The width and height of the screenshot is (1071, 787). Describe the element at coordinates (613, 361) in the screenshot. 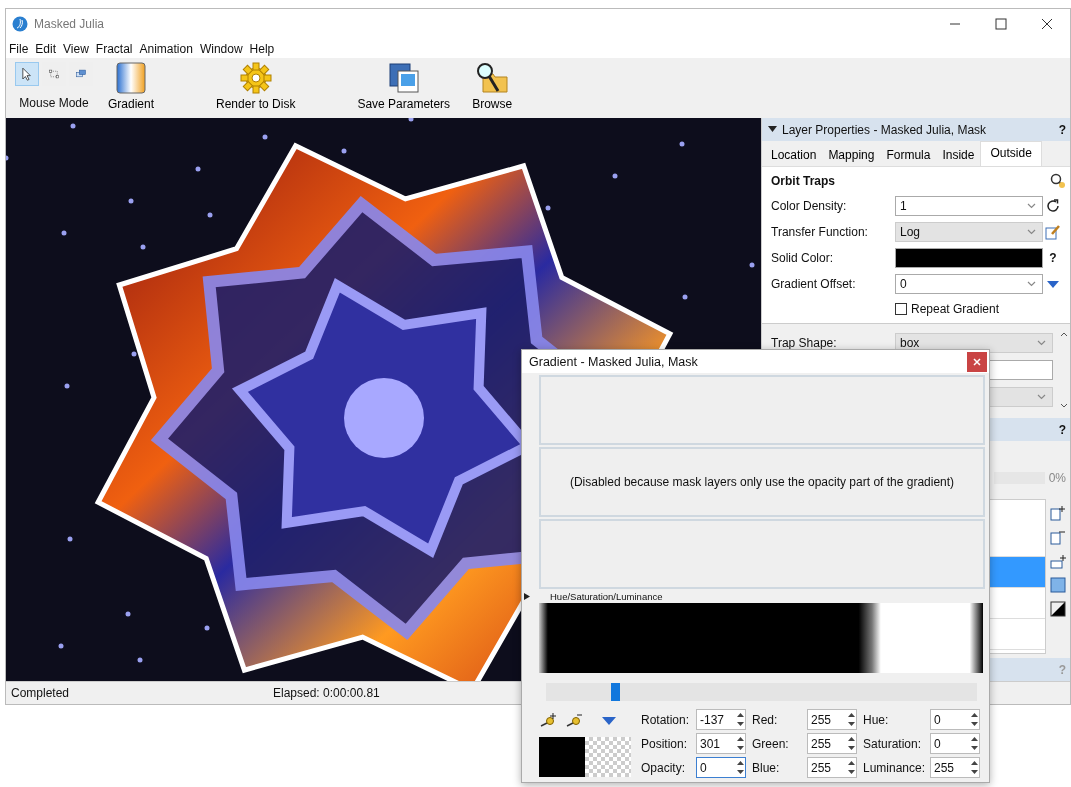

I see `dialog-title: Gradient - Masked Julia, Mask` at that location.